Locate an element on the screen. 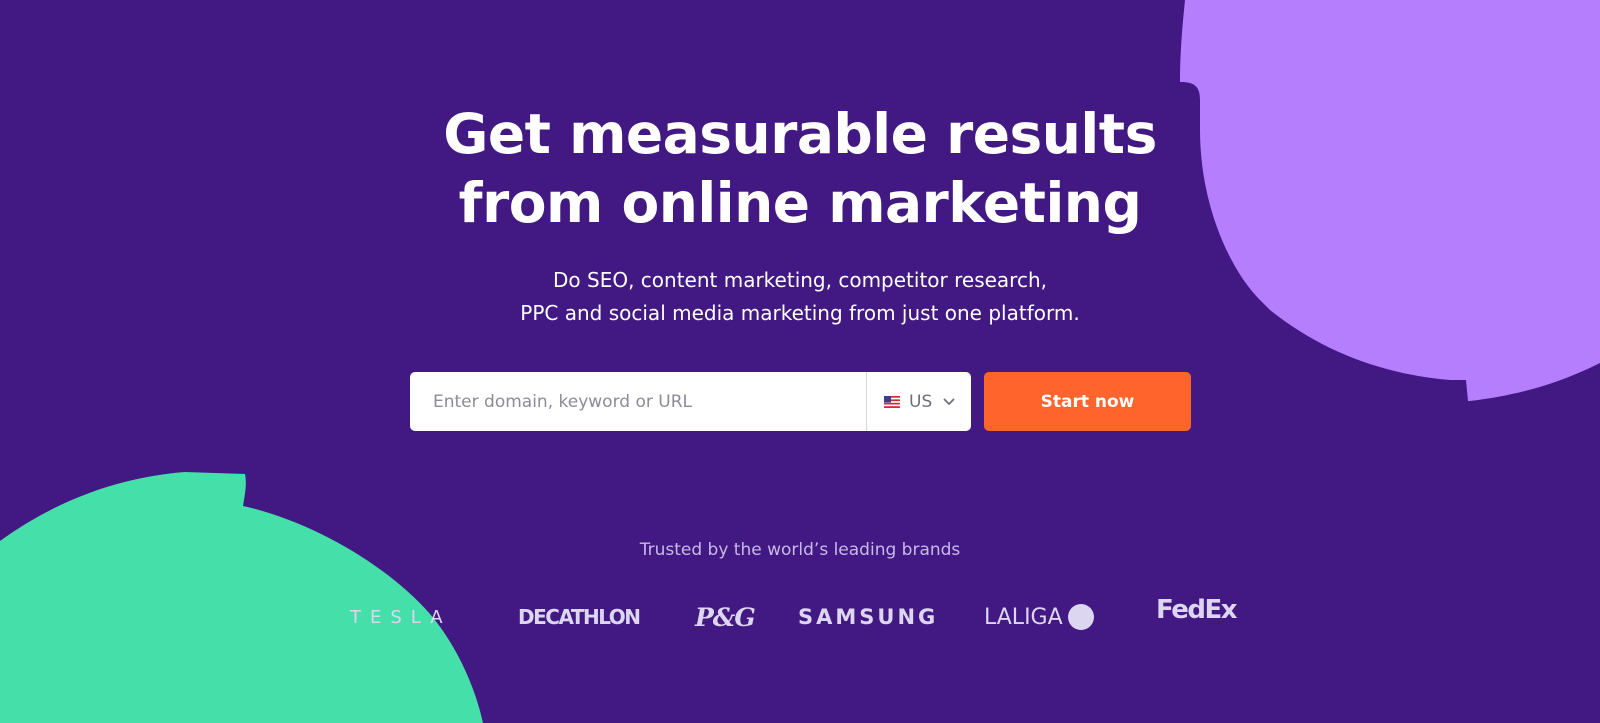  pg-logo: P&G is located at coordinates (725, 617).